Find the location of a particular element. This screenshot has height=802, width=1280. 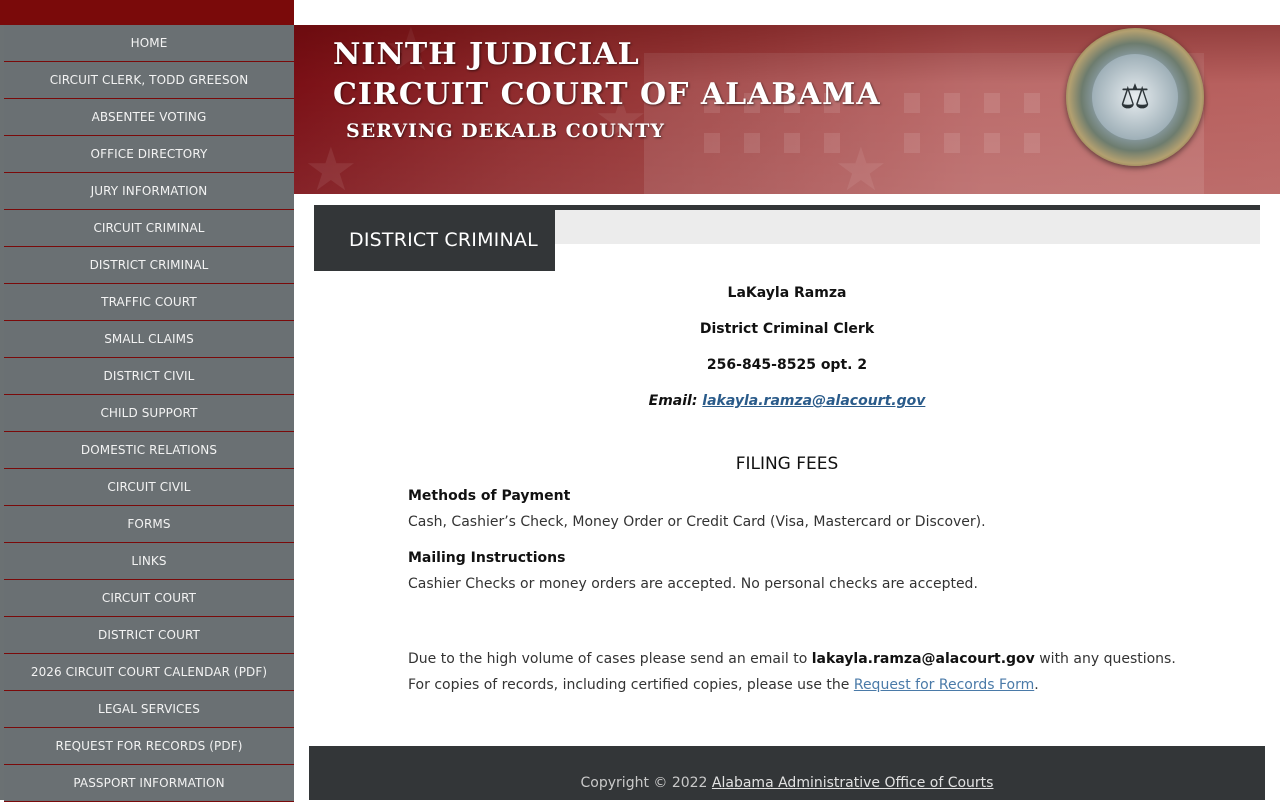

aoc-link: Alabama Administrative Office of Courts is located at coordinates (853, 783).